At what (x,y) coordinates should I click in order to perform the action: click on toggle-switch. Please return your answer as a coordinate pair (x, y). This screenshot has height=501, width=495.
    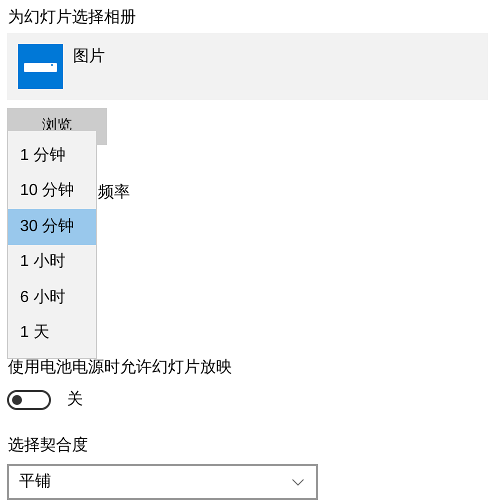
    Looking at the image, I should click on (29, 400).